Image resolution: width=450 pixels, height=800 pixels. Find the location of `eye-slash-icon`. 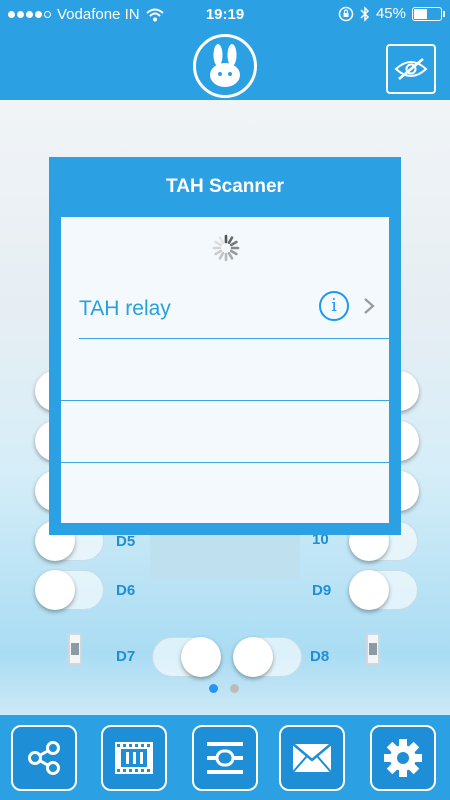

eye-slash-icon is located at coordinates (411, 69).